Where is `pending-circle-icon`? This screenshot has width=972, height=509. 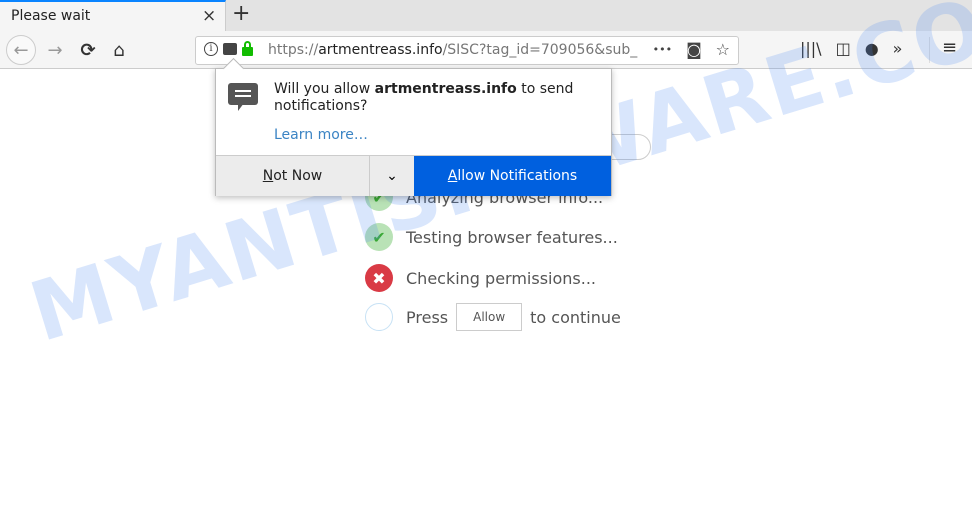 pending-circle-icon is located at coordinates (379, 317).